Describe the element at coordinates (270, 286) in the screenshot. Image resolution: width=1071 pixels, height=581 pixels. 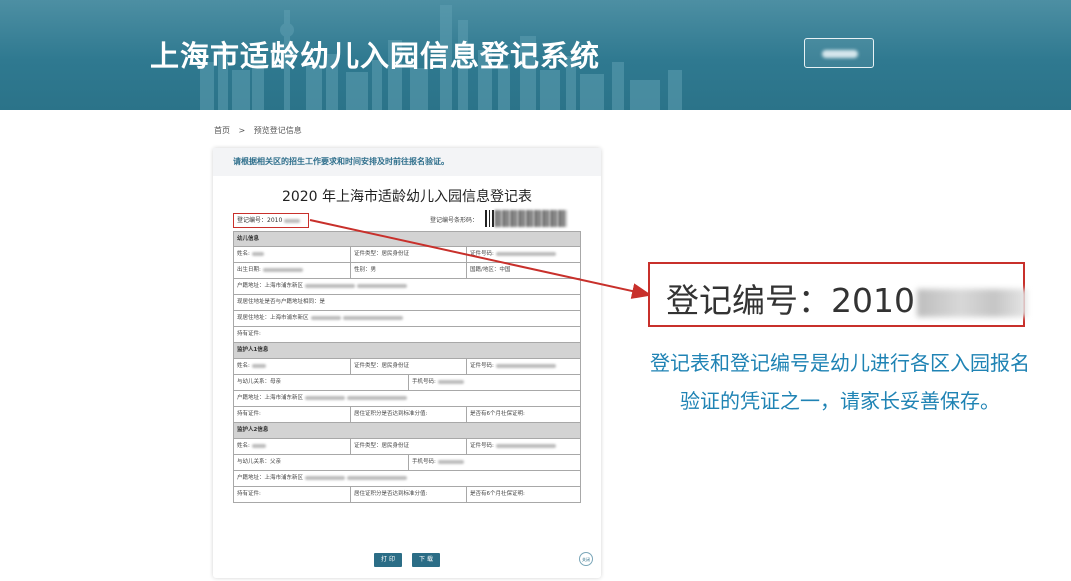
I see `child-hukou: 户籍地址：上海市浦东新区` at that location.